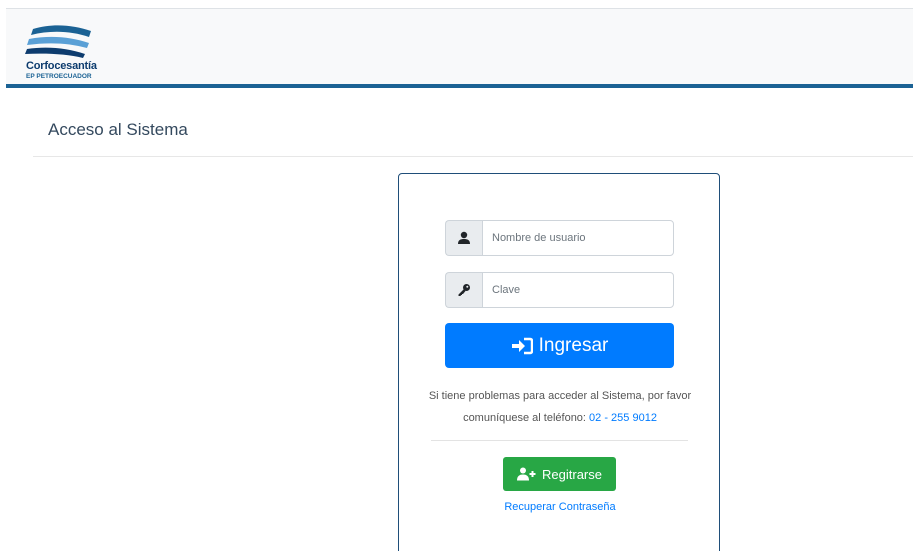 This screenshot has height=551, width=913. What do you see at coordinates (118, 129) in the screenshot?
I see `page-title: Acceso al Sistema` at bounding box center [118, 129].